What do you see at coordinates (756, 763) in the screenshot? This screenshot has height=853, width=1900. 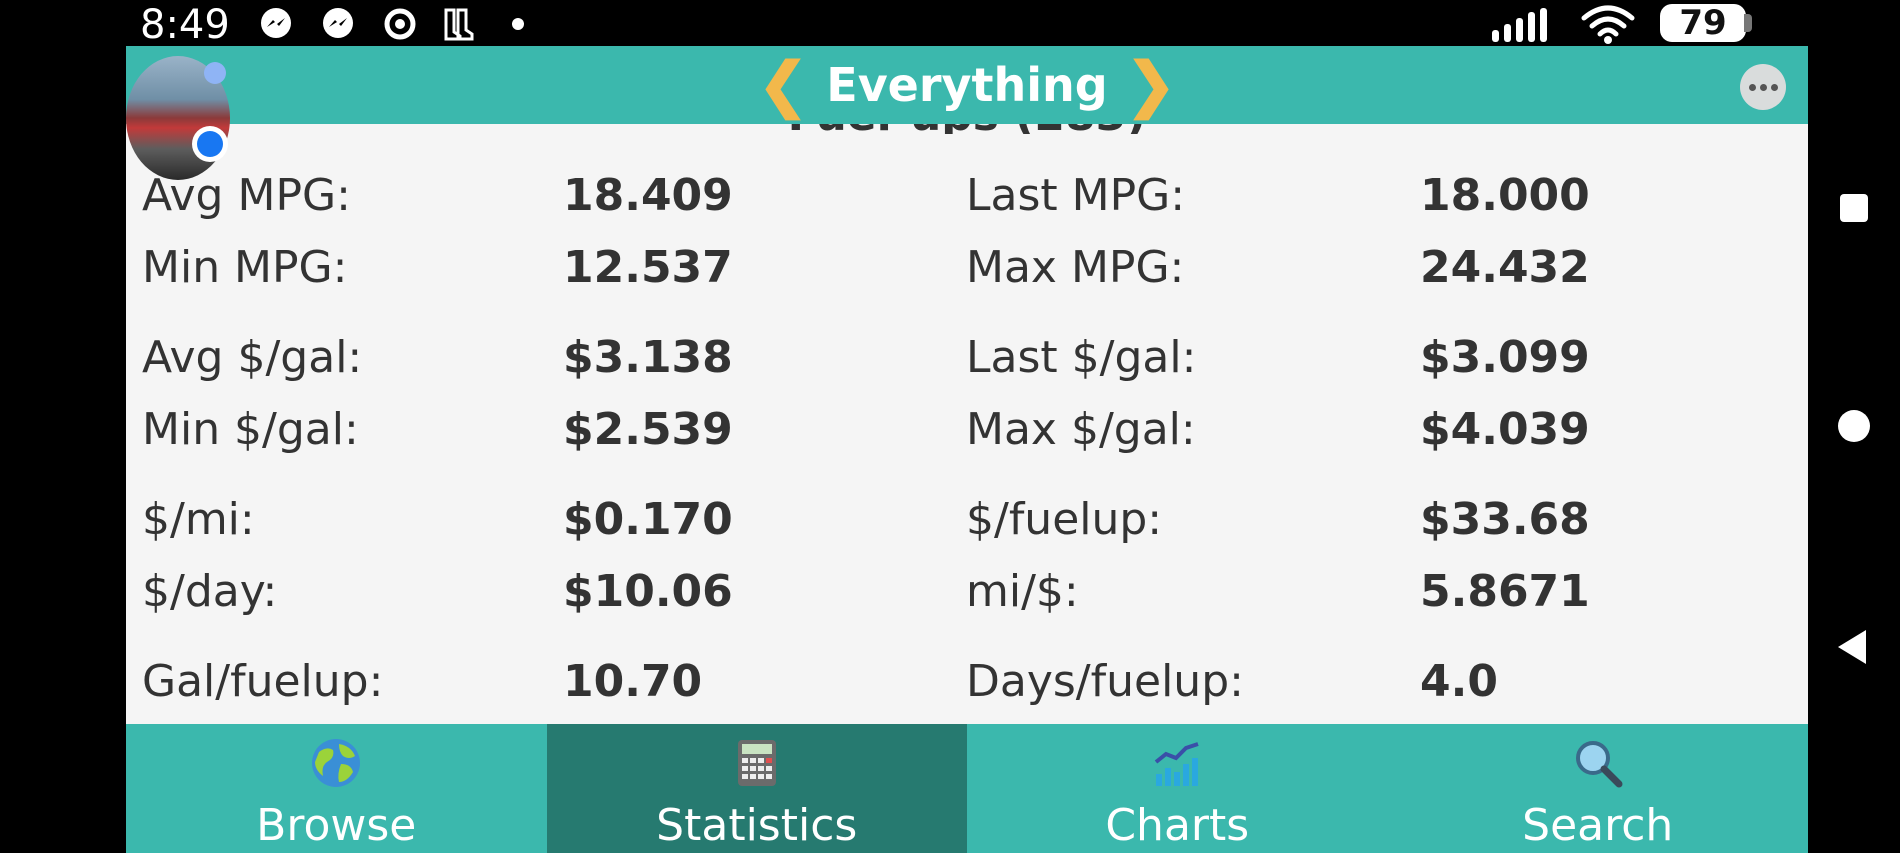 I see `calculator-icon` at bounding box center [756, 763].